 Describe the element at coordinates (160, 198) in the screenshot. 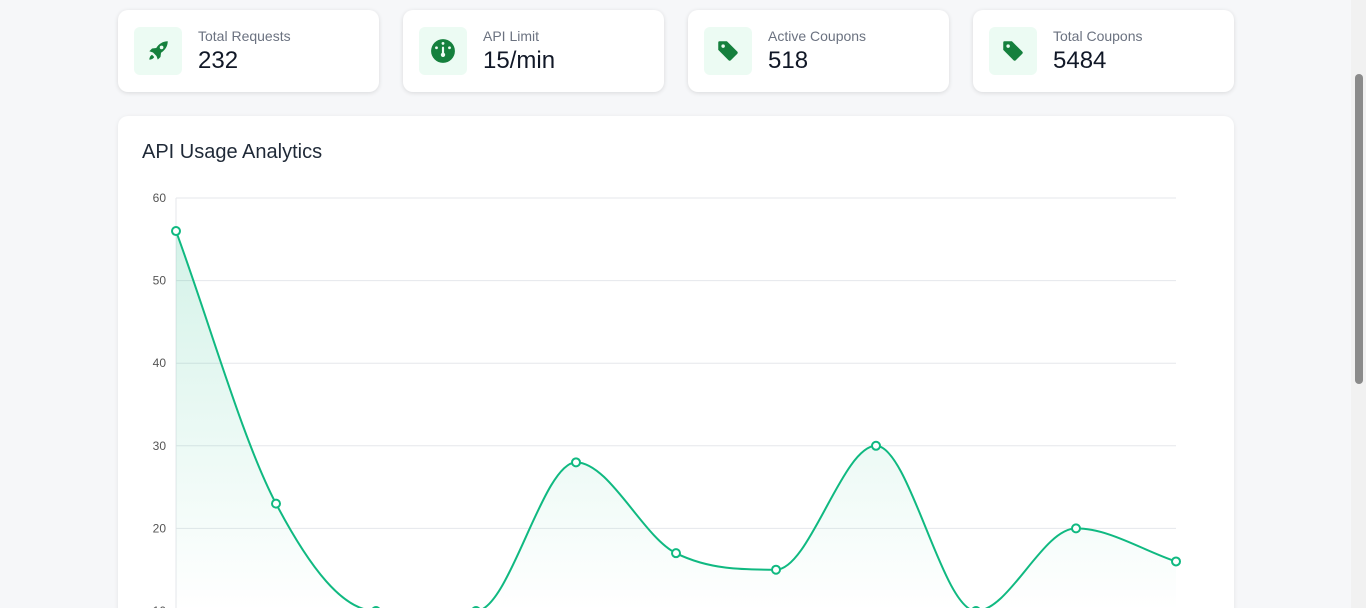

I see `y-tick-label: 60` at that location.